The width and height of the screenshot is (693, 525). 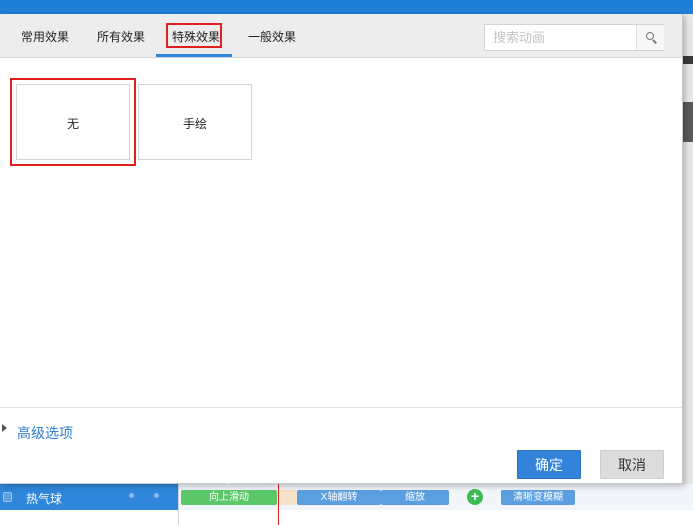 What do you see at coordinates (341, 407) in the screenshot?
I see `footer-divider` at bounding box center [341, 407].